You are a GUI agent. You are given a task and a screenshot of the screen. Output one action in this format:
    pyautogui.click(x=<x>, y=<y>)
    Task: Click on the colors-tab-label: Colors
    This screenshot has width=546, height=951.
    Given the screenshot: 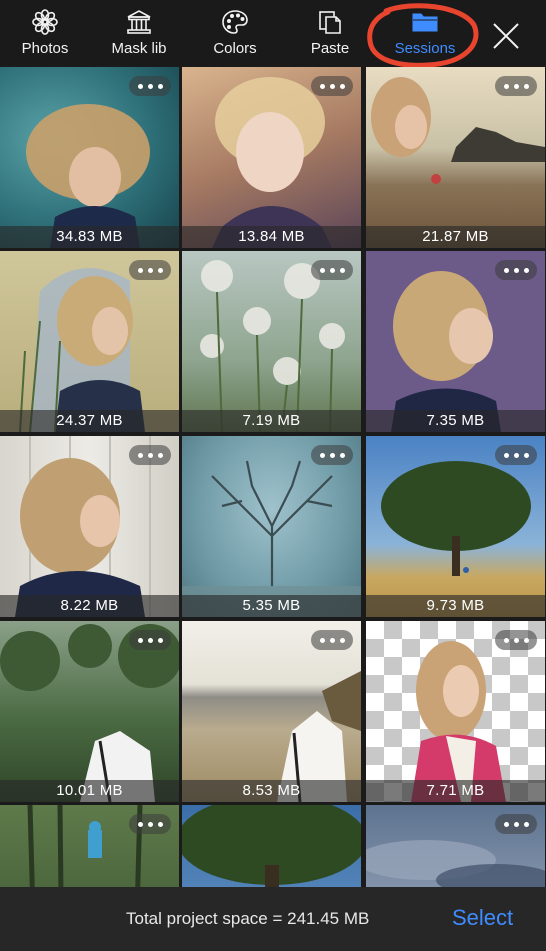 What is the action you would take?
    pyautogui.click(x=235, y=48)
    